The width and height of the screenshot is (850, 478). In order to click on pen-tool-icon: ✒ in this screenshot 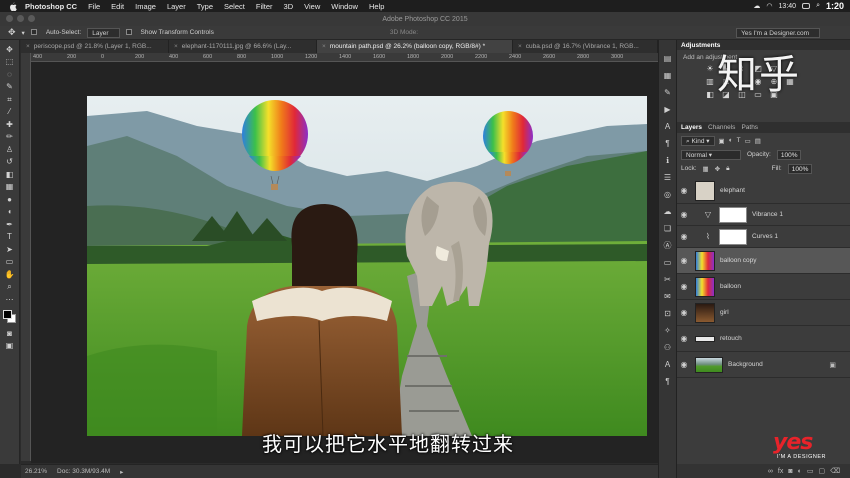, I will do `click(10, 224)`.